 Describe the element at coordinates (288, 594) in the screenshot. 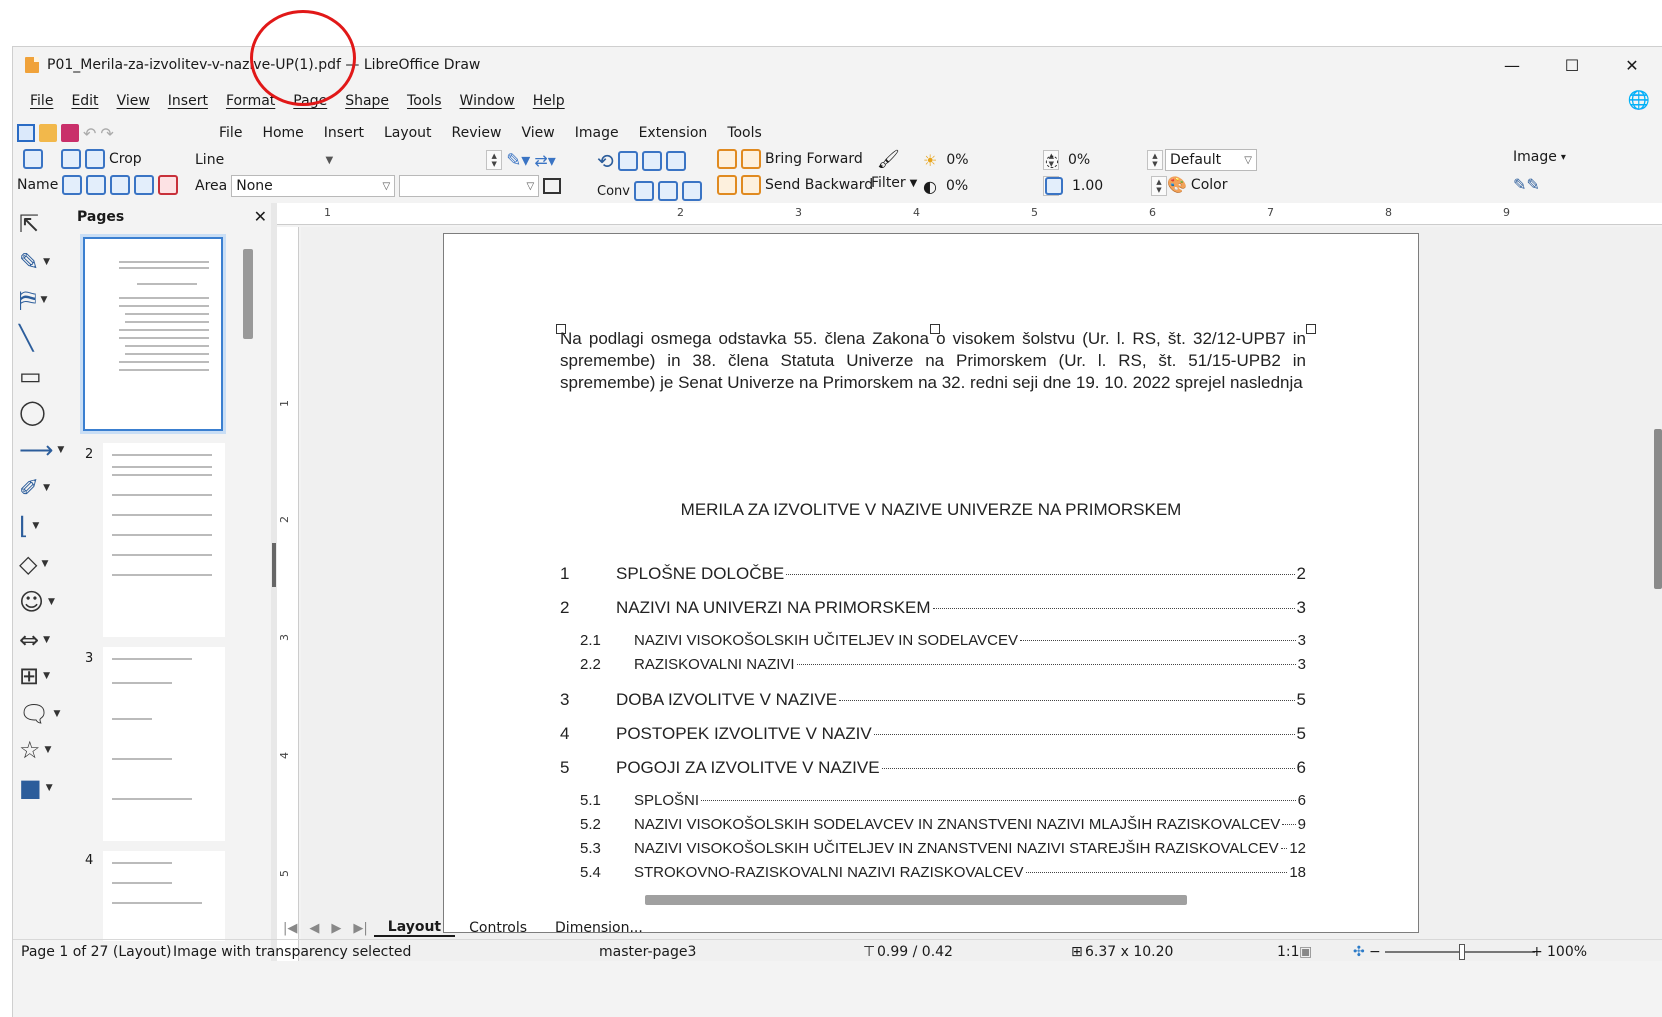

I see `vertical-ruler: 1 2 3 4 5` at that location.